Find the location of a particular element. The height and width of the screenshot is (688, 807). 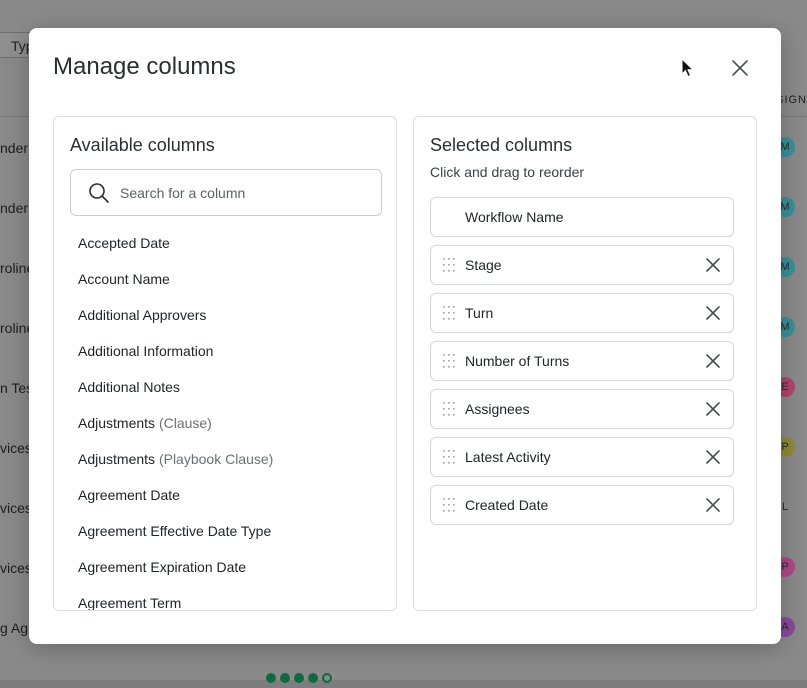

selected-columns-title: Selected columns is located at coordinates (501, 145).